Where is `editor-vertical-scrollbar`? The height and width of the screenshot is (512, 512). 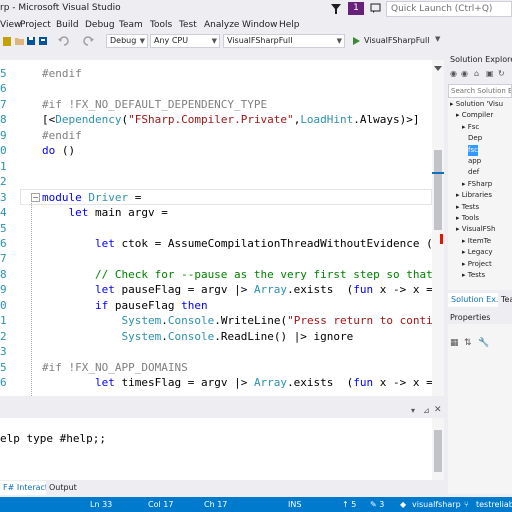 editor-vertical-scrollbar is located at coordinates (438, 228).